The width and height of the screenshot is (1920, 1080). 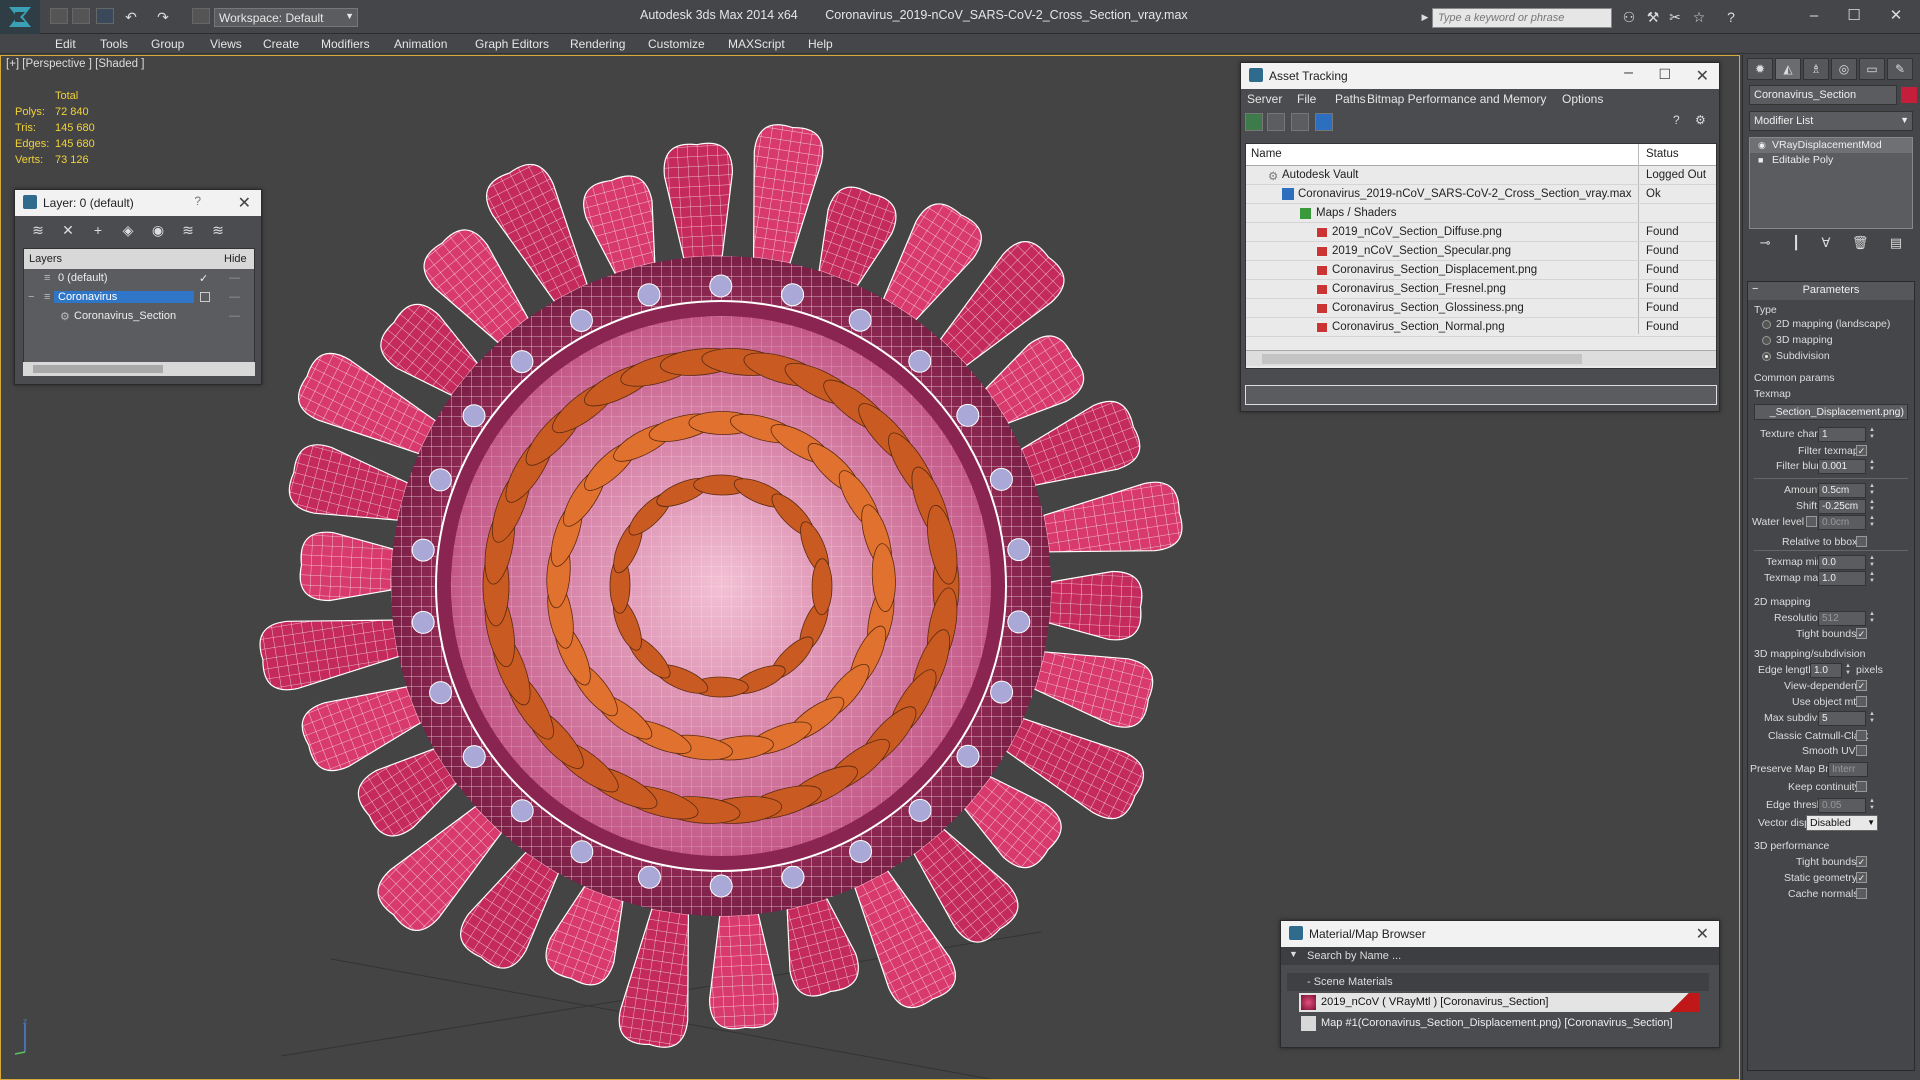 I want to click on texture-chan-field: 1, so click(x=1842, y=434).